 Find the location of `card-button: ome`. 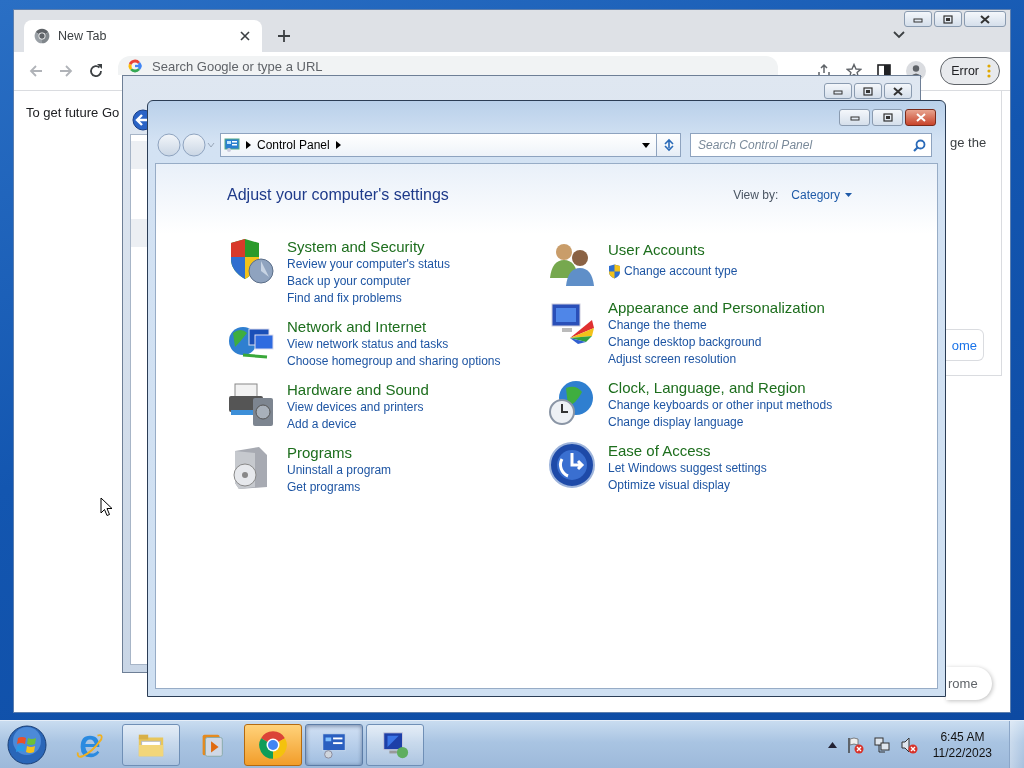

card-button: ome is located at coordinates (965, 345).